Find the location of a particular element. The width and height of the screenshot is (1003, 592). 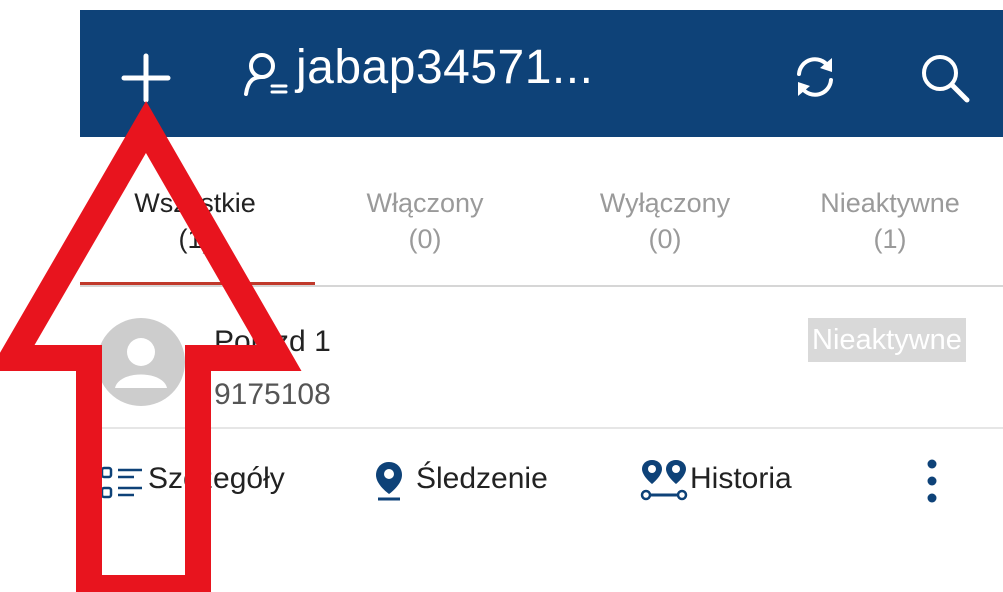

list-details-icon is located at coordinates (122, 483).